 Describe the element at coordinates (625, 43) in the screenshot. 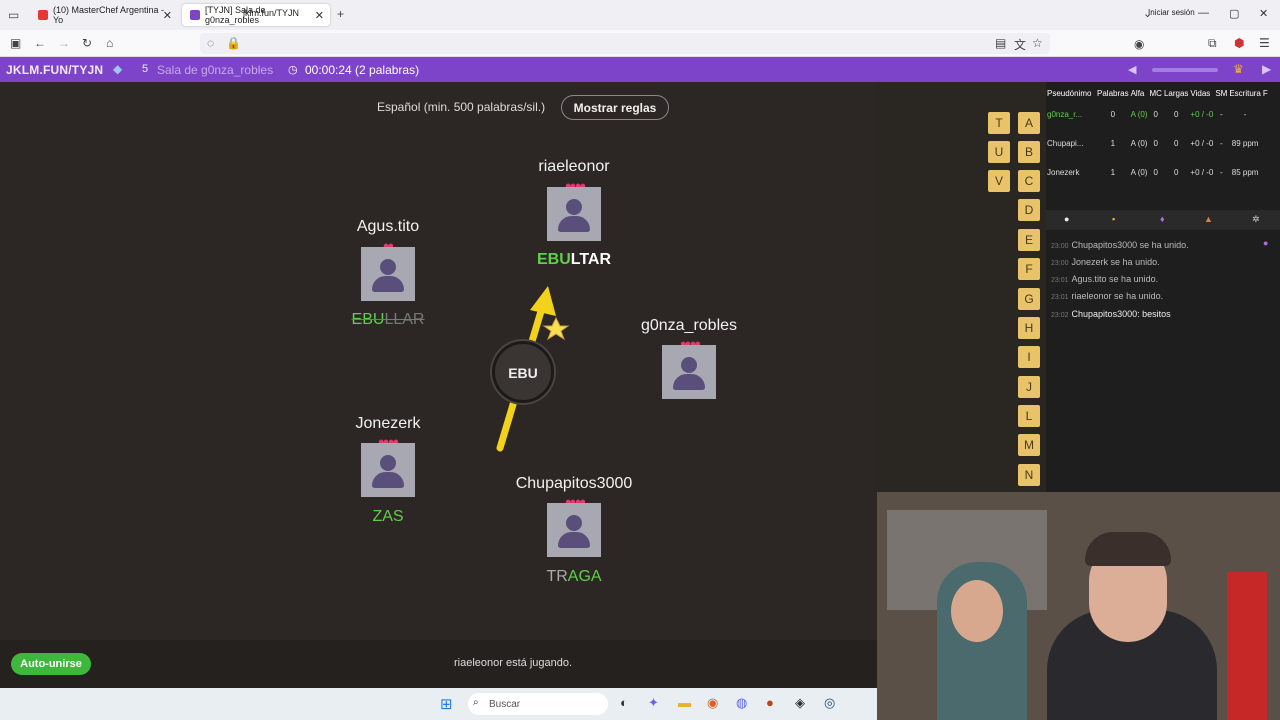

I see `address-bar` at that location.